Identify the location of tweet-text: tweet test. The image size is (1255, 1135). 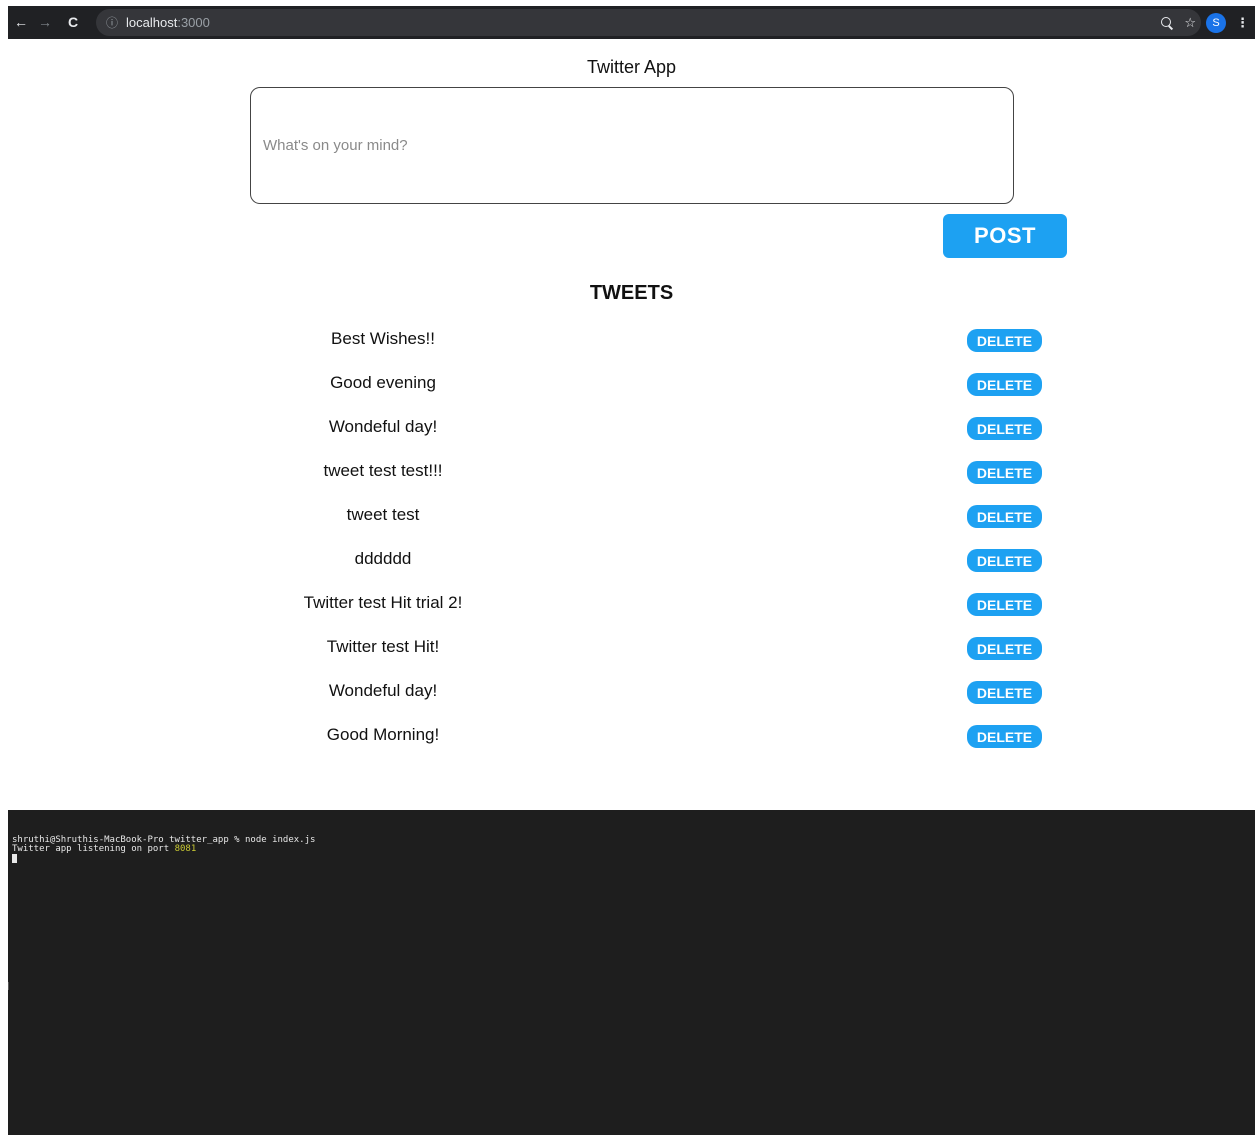
(383, 514).